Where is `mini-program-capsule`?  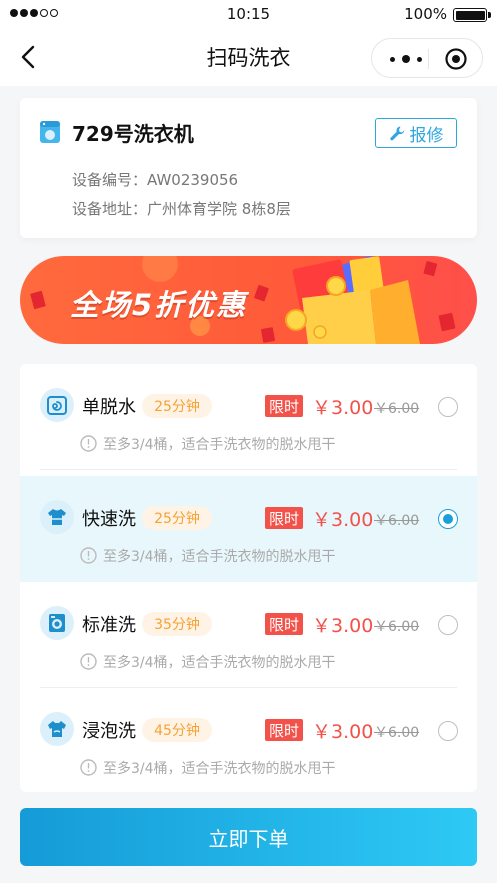
mini-program-capsule is located at coordinates (427, 58).